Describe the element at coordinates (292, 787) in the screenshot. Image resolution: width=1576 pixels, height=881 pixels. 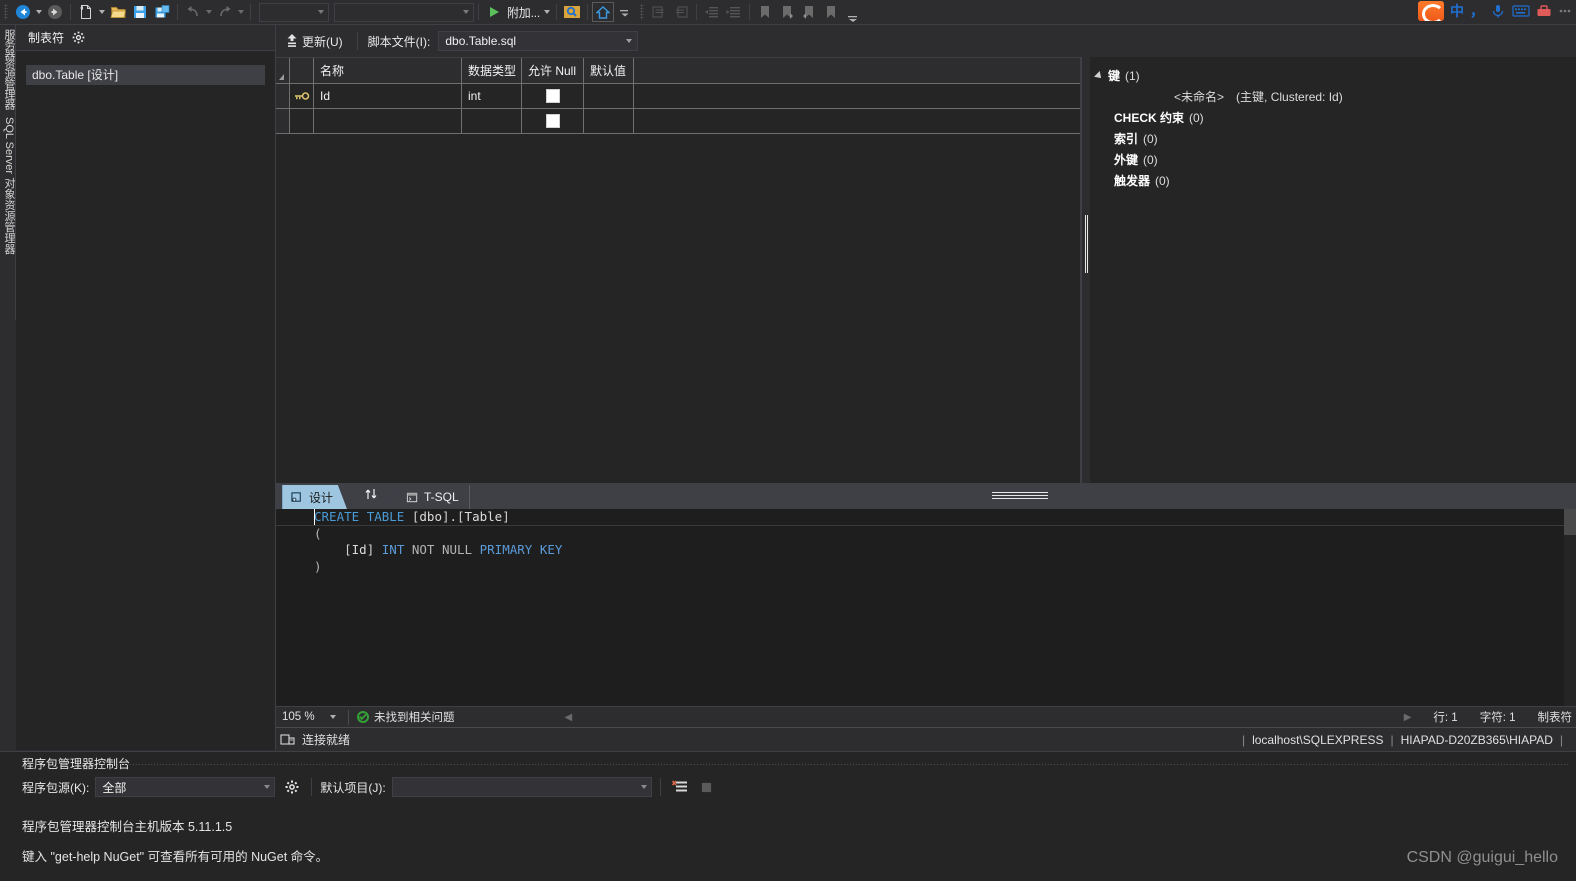
I see `package-settings-gear-icon` at that location.